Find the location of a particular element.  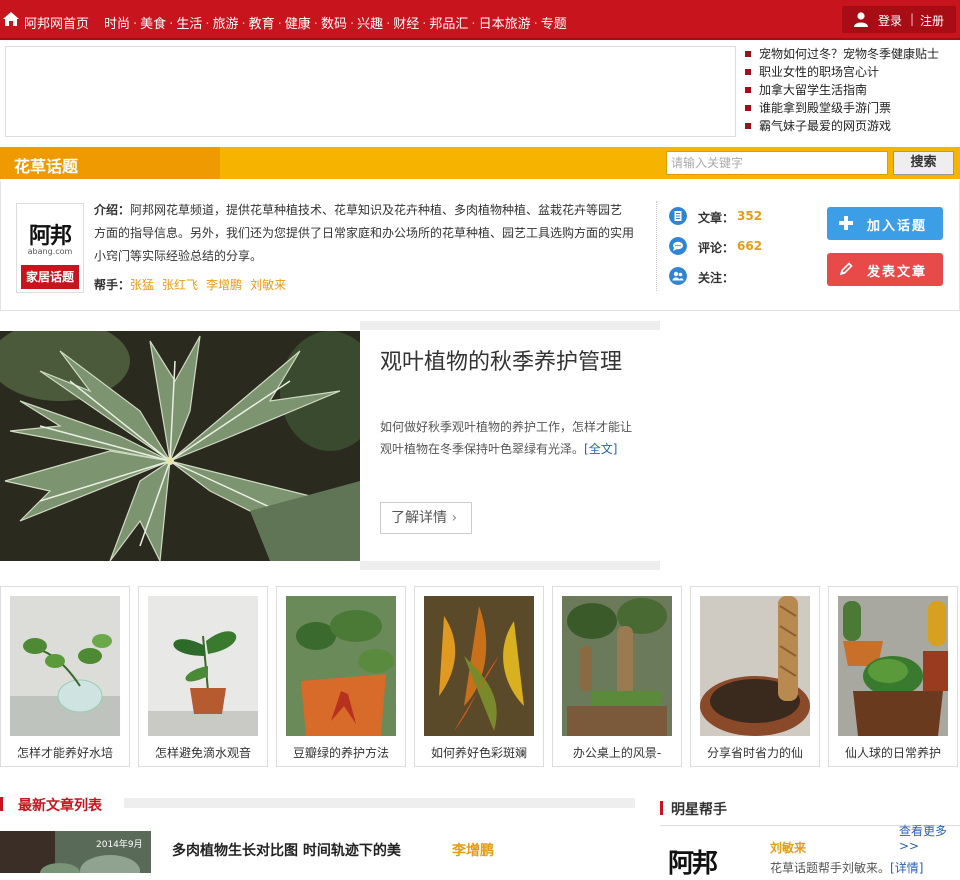

topic-logo: 阿邦 abang.com 家居话题 is located at coordinates (50, 248).